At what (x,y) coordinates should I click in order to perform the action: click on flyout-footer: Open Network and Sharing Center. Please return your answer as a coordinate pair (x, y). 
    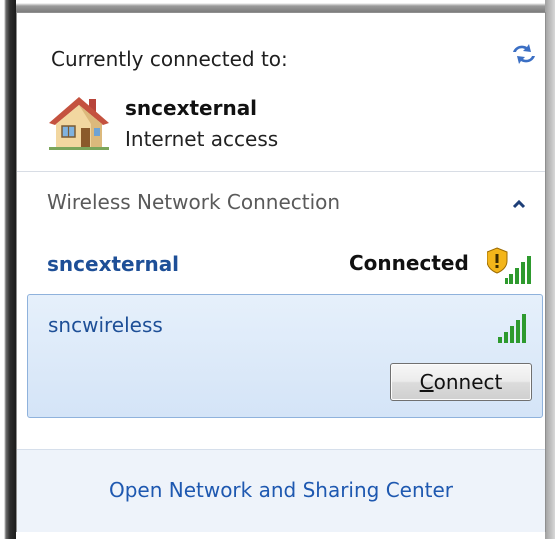
    Looking at the image, I should click on (281, 490).